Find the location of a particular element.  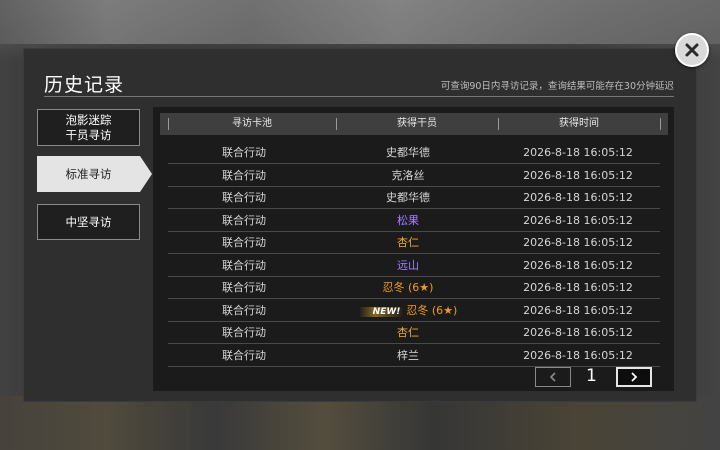

tab-label: 中坚寻访 is located at coordinates (88, 221).